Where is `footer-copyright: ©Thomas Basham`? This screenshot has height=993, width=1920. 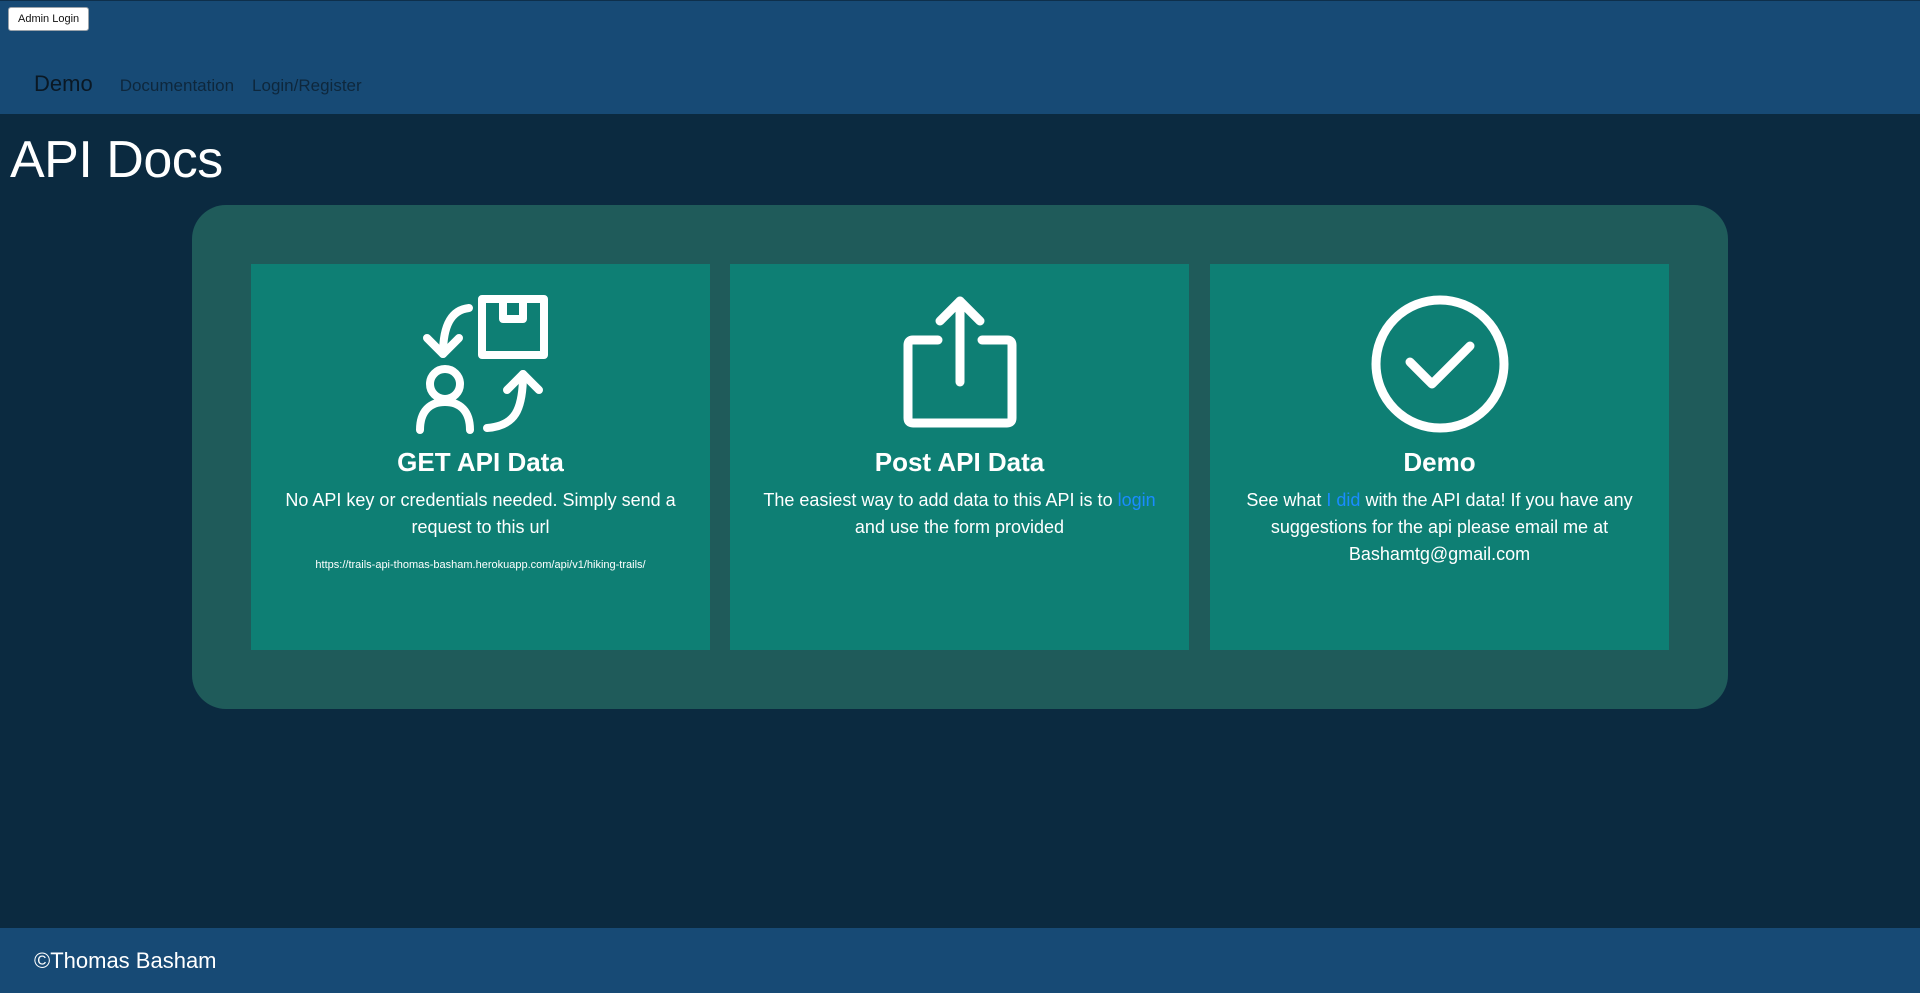
footer-copyright: ©Thomas Basham is located at coordinates (125, 960).